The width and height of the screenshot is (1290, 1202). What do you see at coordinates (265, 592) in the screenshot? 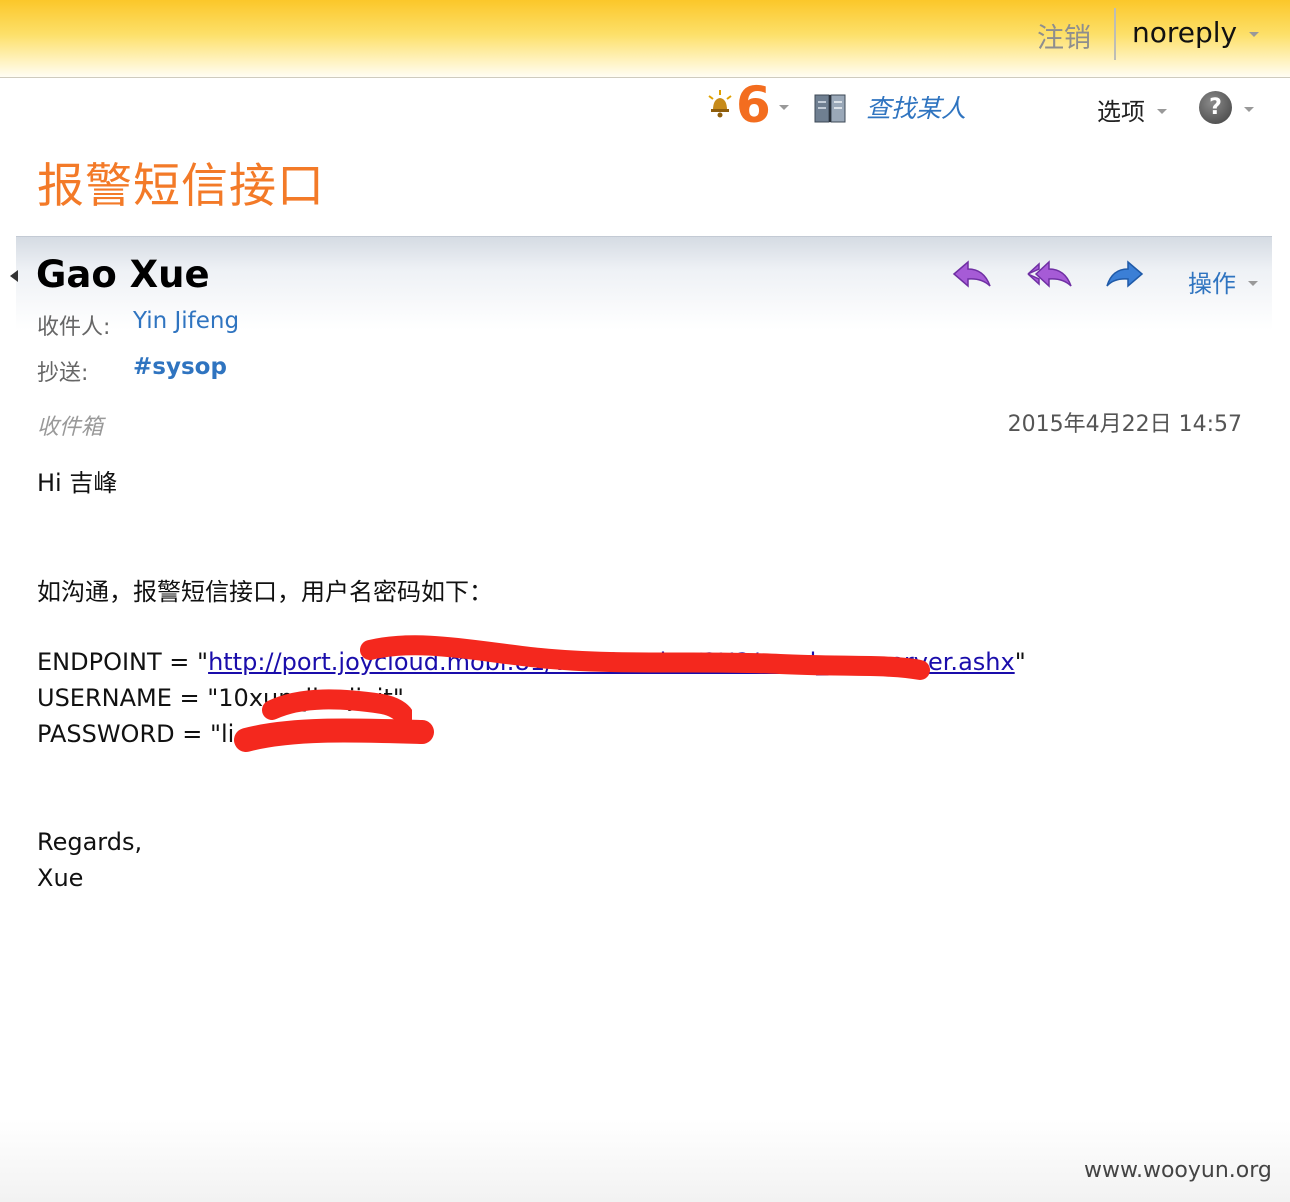
I see `body-intro: 如沟通，报警短信接口，用户名密码如下：` at bounding box center [265, 592].